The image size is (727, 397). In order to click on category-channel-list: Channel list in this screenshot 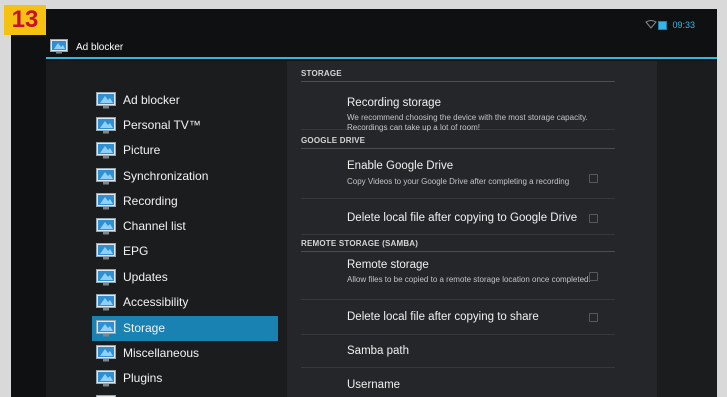, I will do `click(185, 226)`.